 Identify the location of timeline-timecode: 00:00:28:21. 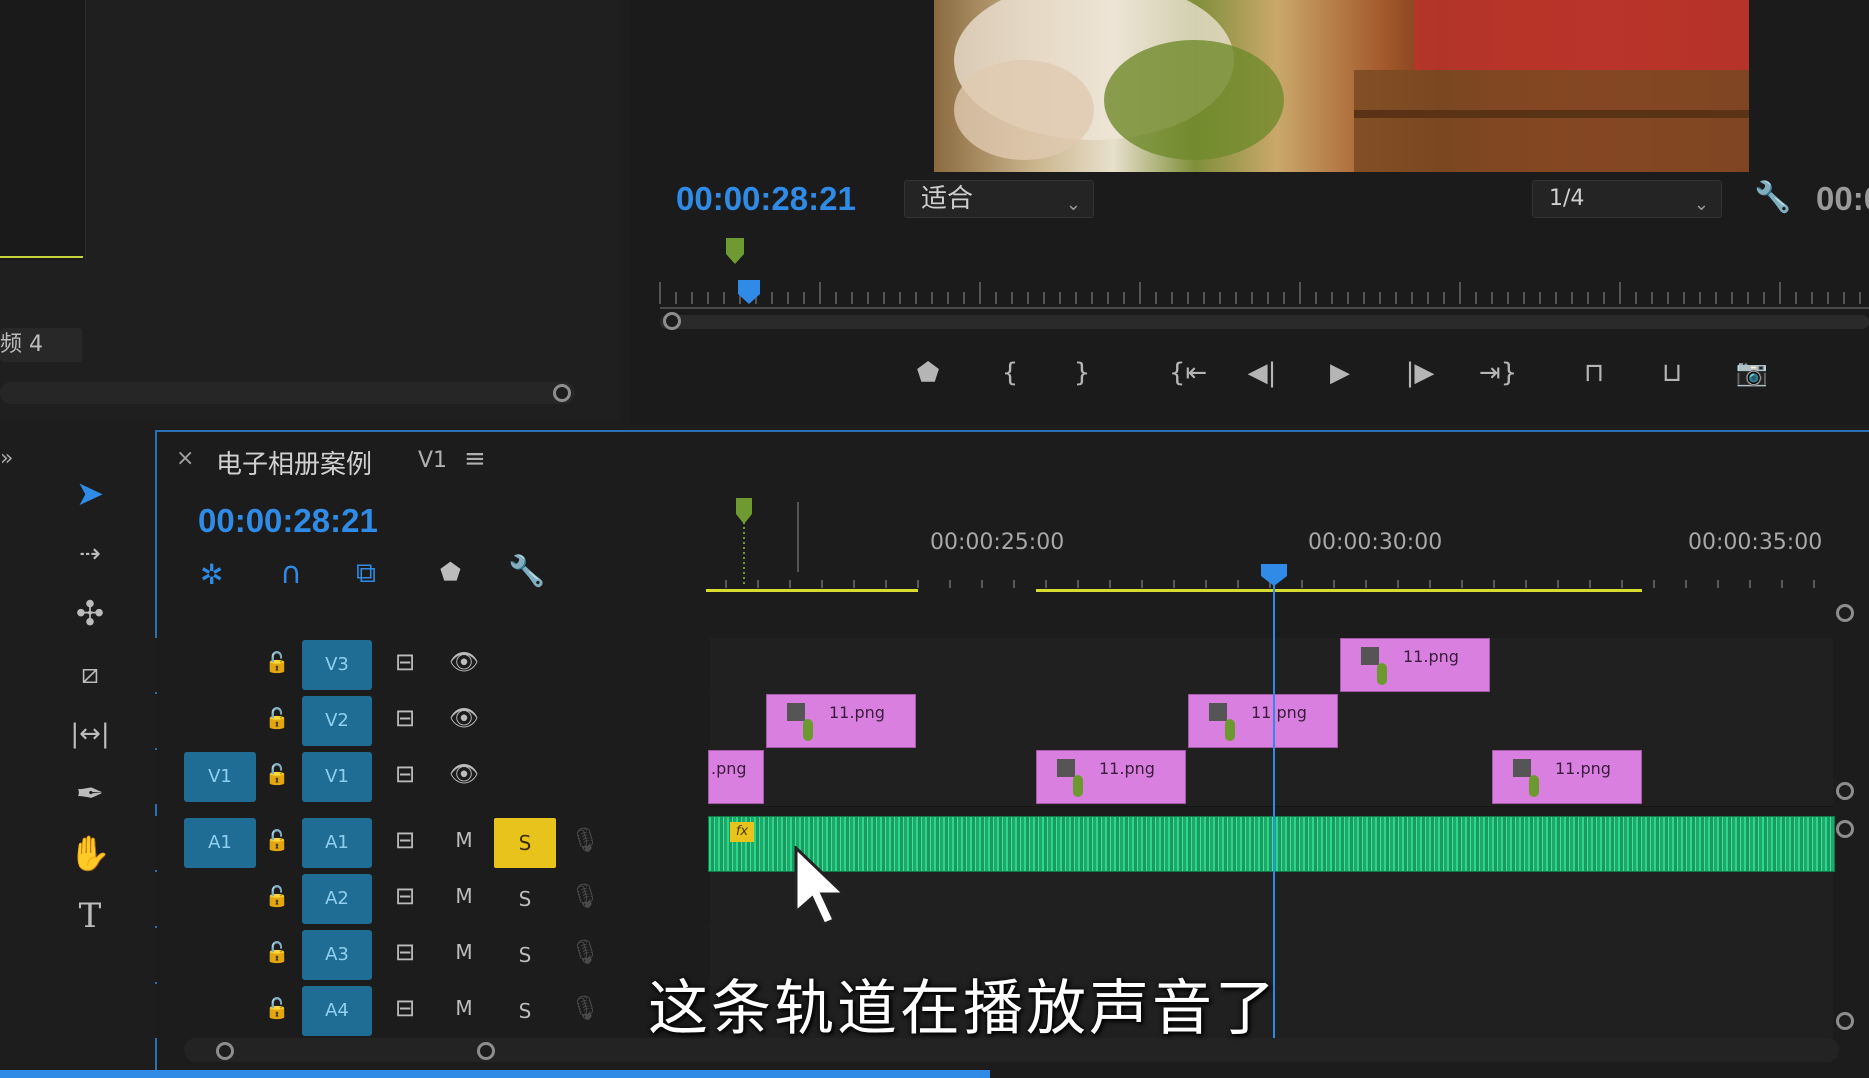
(288, 521).